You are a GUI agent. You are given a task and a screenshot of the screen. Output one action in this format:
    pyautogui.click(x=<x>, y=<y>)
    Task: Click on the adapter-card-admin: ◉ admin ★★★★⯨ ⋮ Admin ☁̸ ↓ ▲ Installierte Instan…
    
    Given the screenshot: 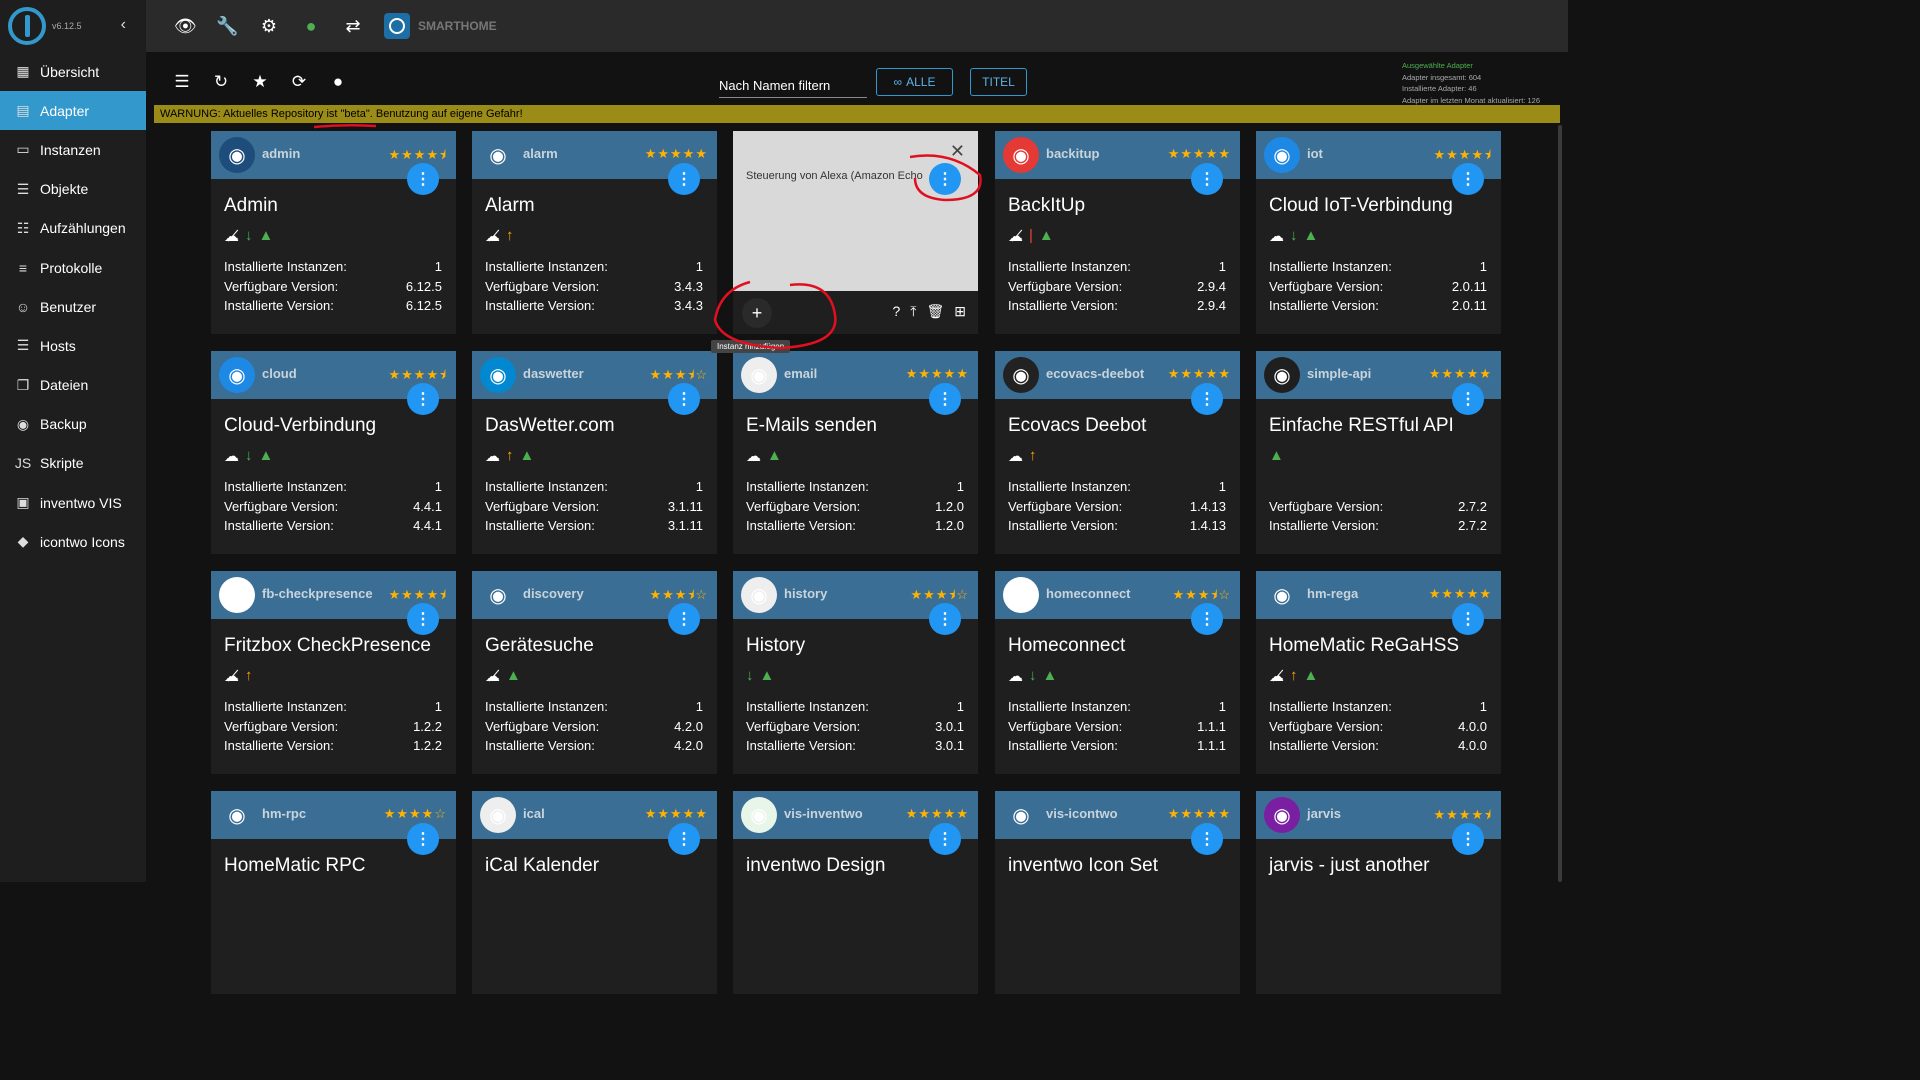 What is the action you would take?
    pyautogui.click(x=333, y=232)
    